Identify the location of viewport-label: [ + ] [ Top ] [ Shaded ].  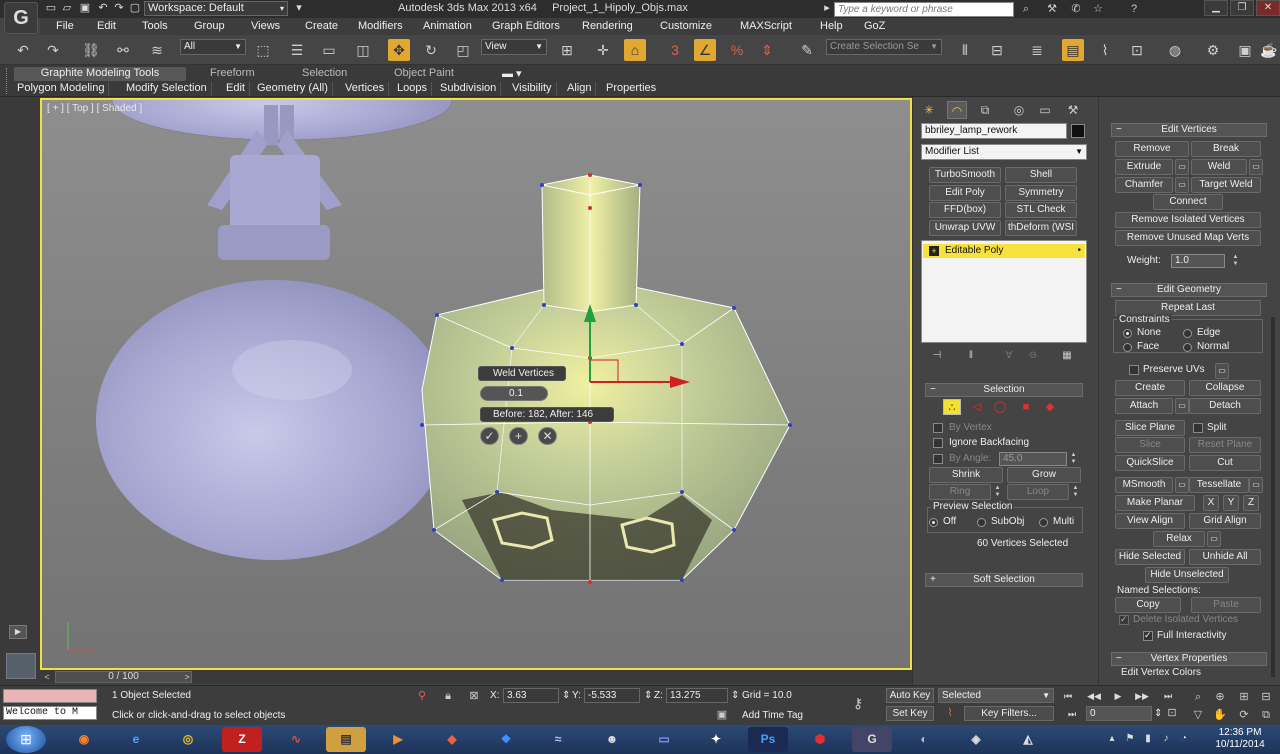
(94, 108).